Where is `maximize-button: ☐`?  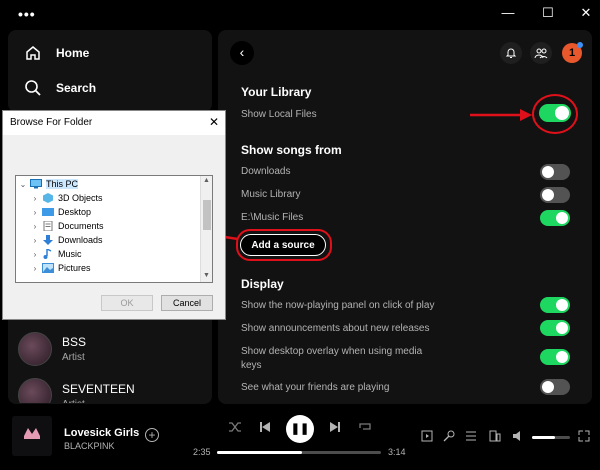 maximize-button: ☐ is located at coordinates (548, 13).